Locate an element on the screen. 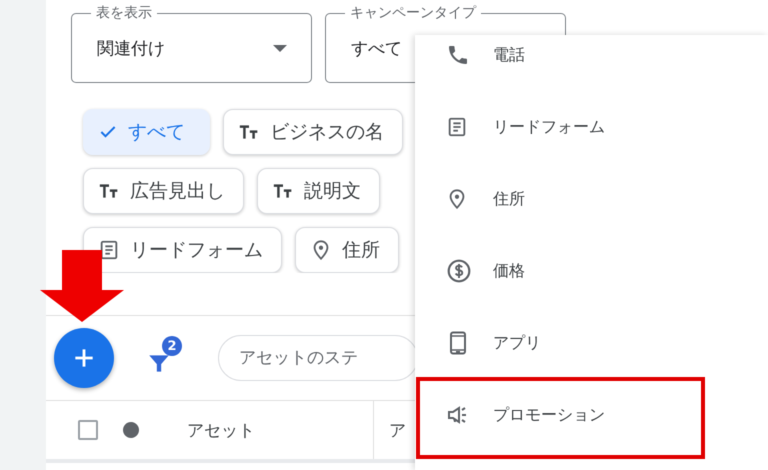  phone-icon is located at coordinates (458, 55).